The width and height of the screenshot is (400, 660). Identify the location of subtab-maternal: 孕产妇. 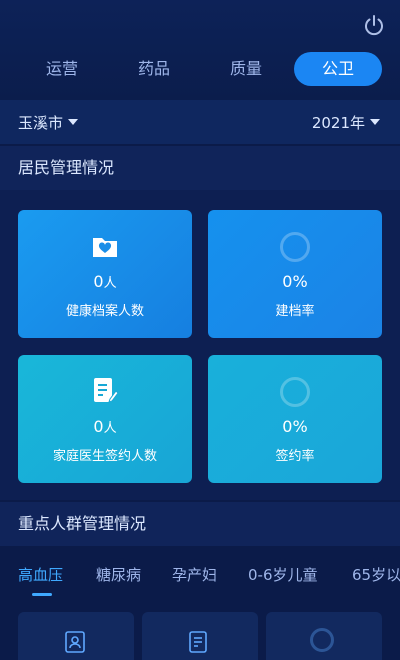
(194, 574).